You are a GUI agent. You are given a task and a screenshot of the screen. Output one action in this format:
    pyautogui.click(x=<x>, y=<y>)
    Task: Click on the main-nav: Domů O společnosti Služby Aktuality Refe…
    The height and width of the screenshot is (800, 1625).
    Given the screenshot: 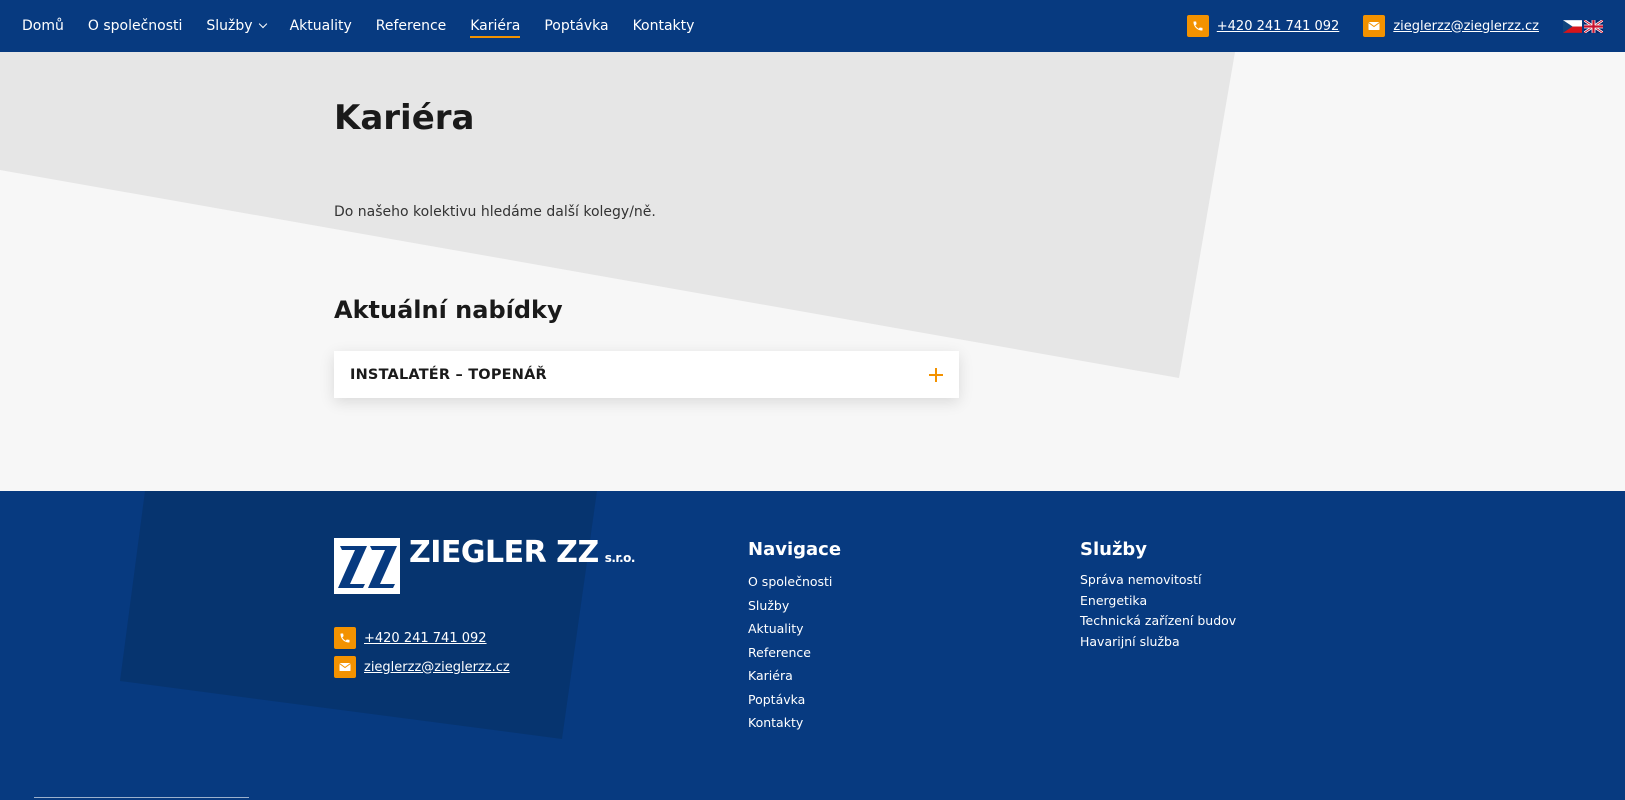 What is the action you would take?
    pyautogui.click(x=359, y=26)
    